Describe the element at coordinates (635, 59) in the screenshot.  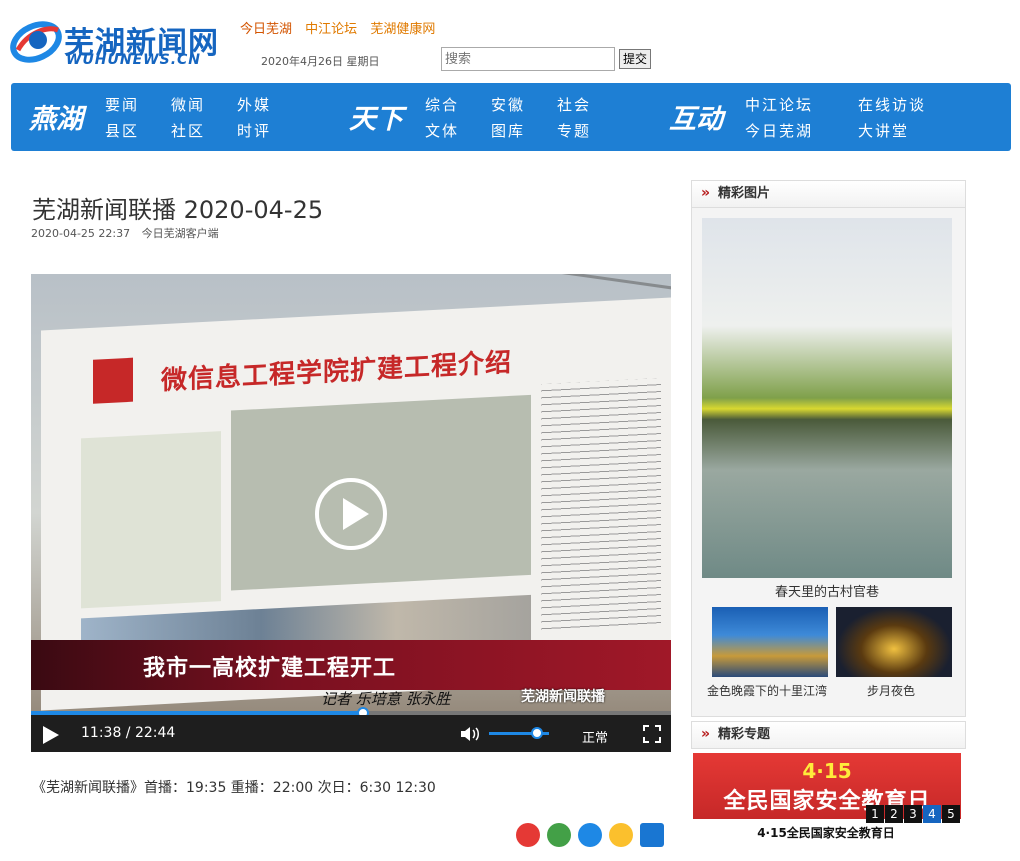
I see `search-submit-button: 提交` at that location.